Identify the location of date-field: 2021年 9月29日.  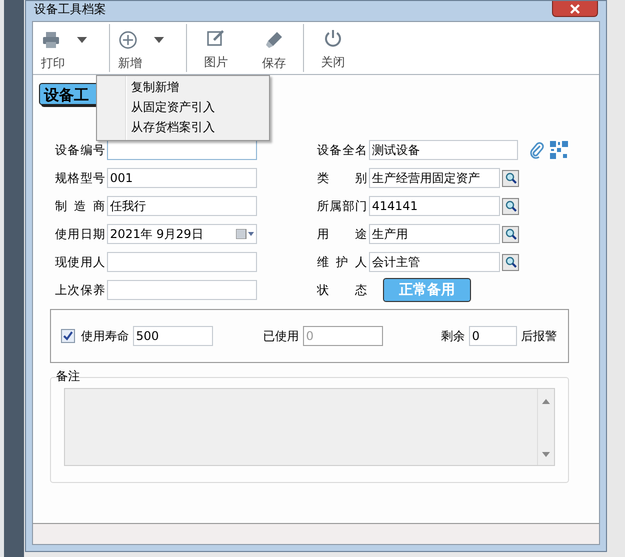
(182, 234).